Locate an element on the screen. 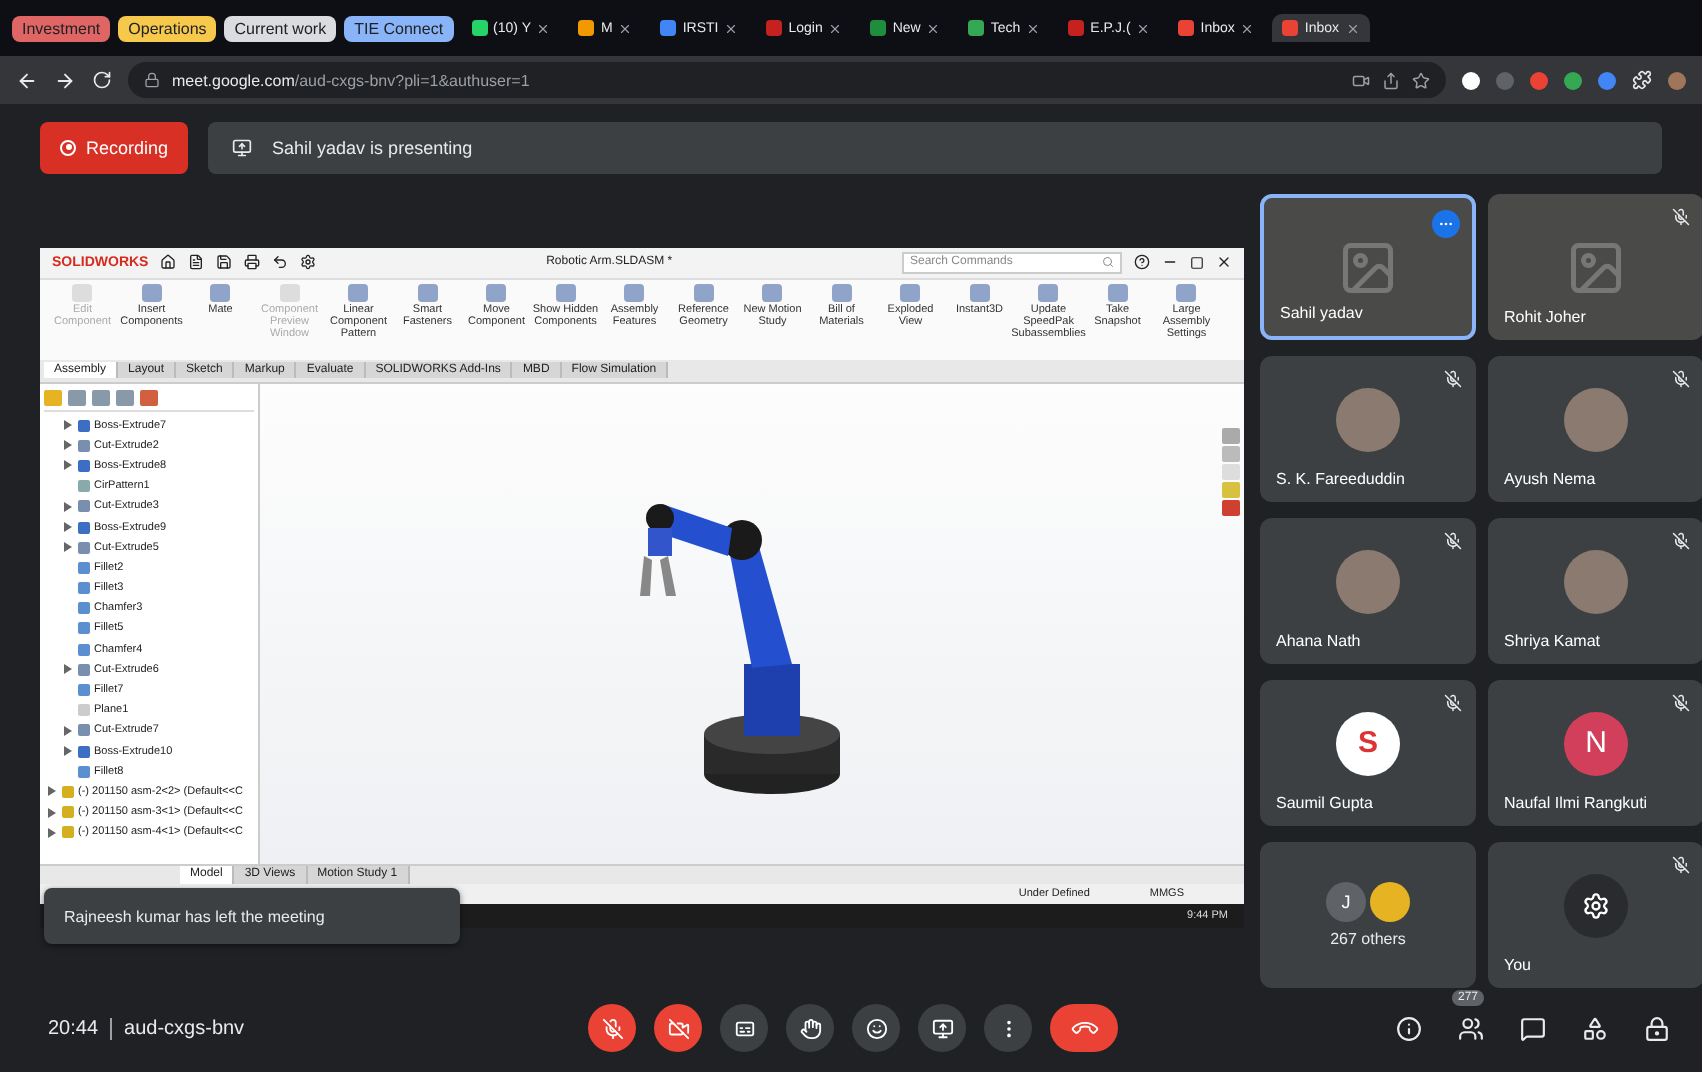  meeting-time: 20:44 is located at coordinates (73, 1028).